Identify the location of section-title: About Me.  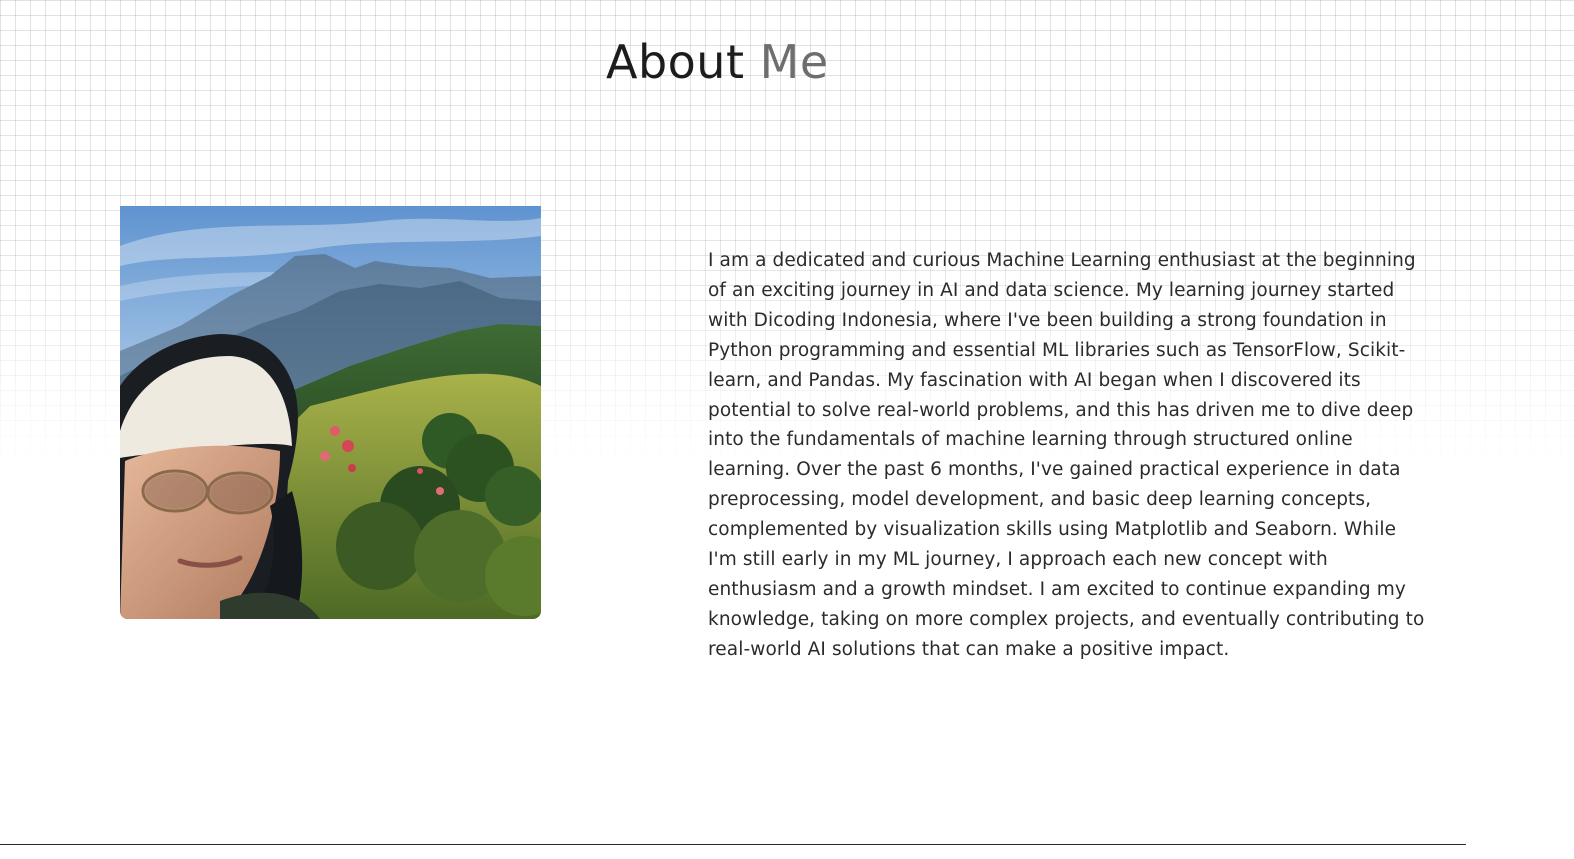
(717, 62).